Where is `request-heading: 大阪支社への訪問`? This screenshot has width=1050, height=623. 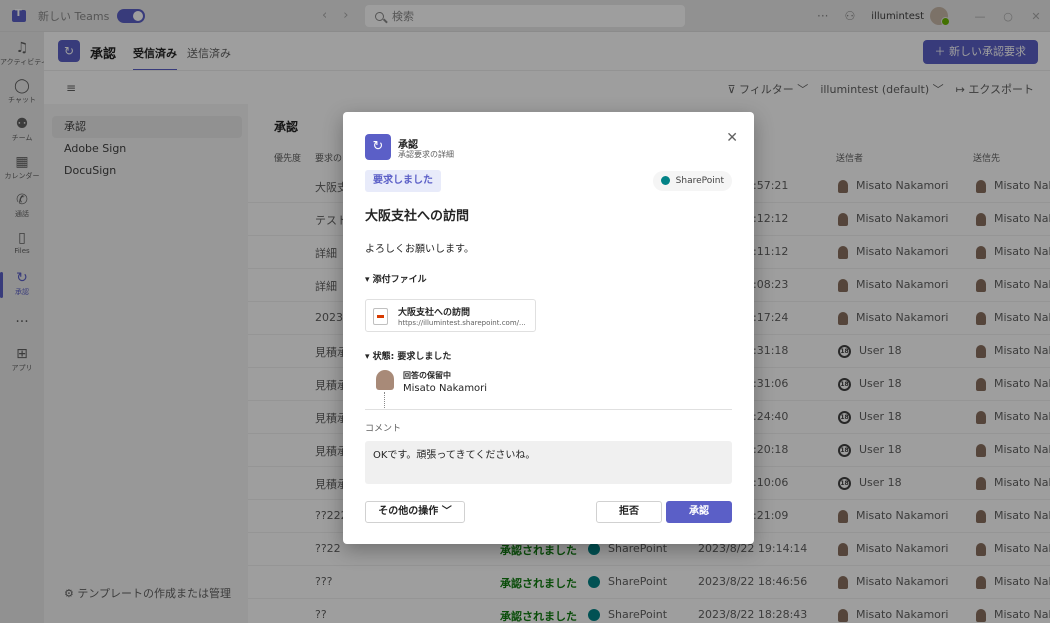 request-heading: 大阪支社への訪問 is located at coordinates (417, 216).